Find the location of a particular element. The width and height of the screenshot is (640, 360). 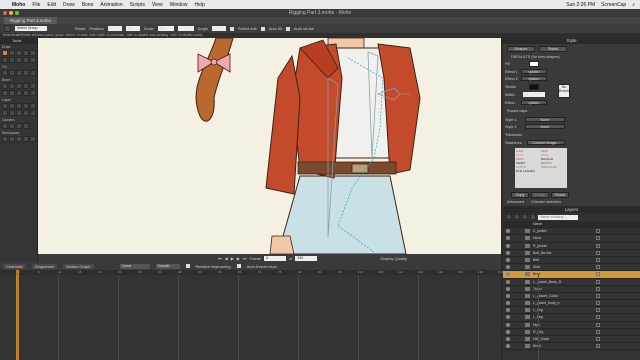

effect-dropdown: <plain> is located at coordinates (534, 102).